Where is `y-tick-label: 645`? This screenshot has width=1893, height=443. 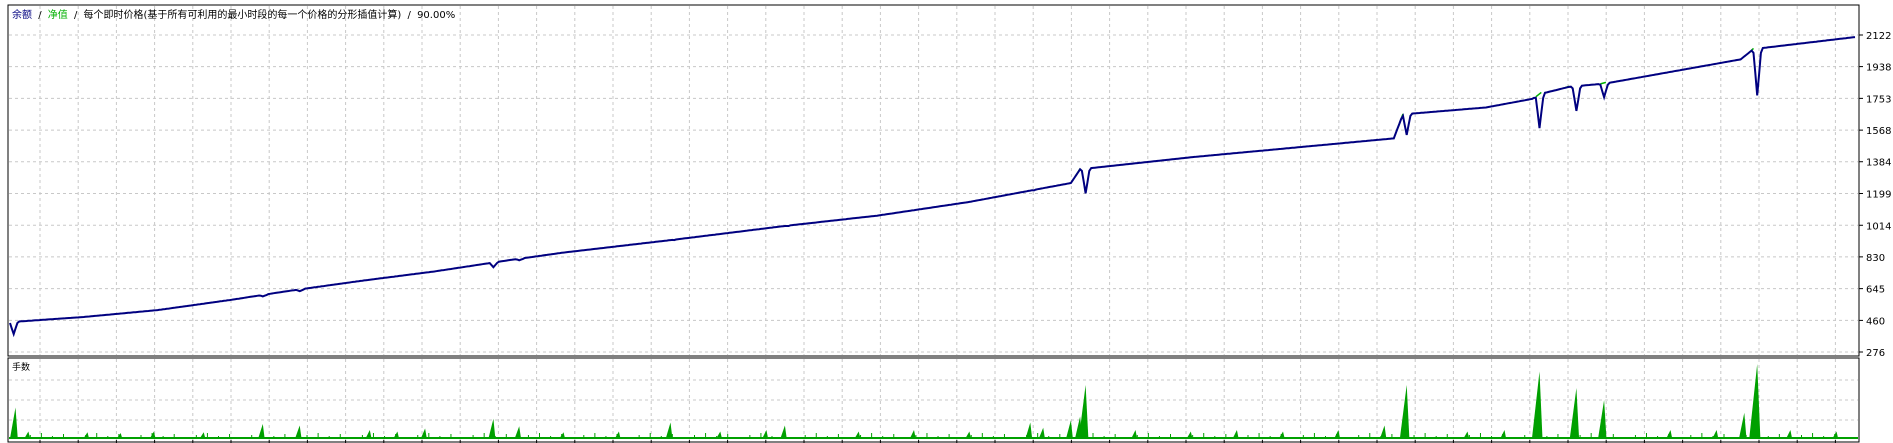
y-tick-label: 645 is located at coordinates (1875, 290).